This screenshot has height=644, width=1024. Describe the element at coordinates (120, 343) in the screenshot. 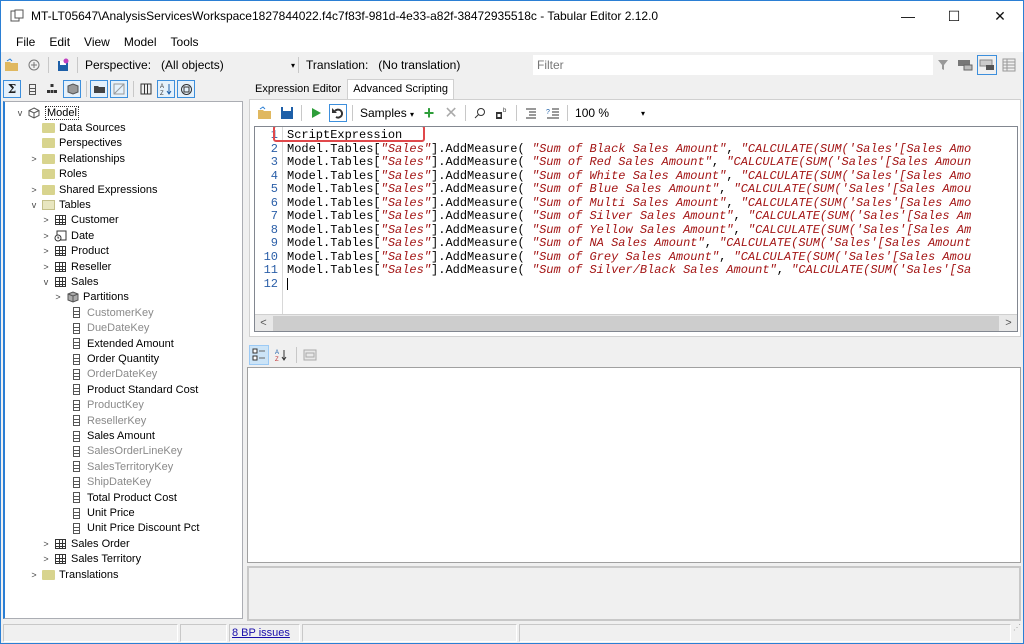

I see `tree-node: Extended Amount` at that location.